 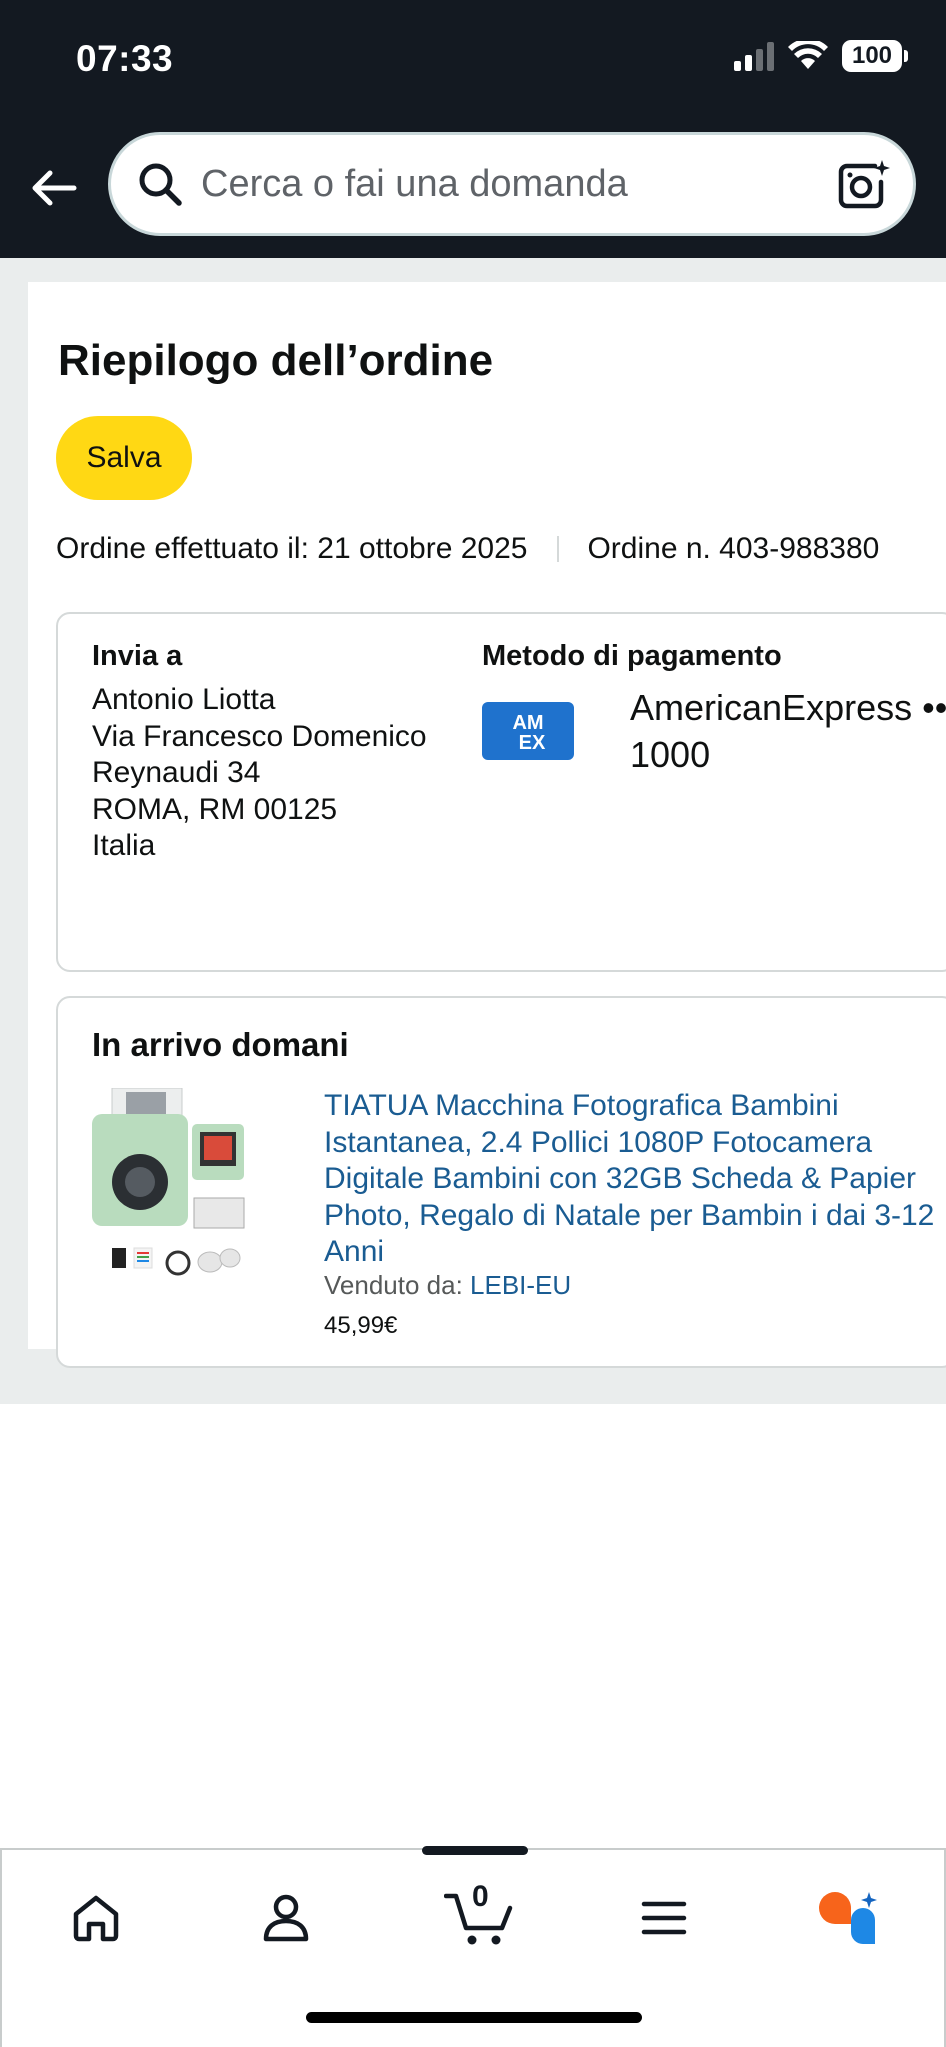 I want to click on address-line: Antonio Liotta, so click(x=184, y=699).